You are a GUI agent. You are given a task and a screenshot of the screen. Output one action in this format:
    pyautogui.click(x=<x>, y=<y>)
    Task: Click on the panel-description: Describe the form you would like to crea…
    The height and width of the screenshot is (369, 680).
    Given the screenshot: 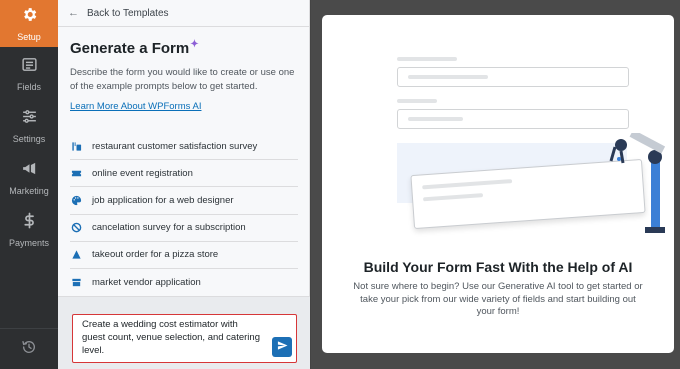 What is the action you would take?
    pyautogui.click(x=182, y=79)
    